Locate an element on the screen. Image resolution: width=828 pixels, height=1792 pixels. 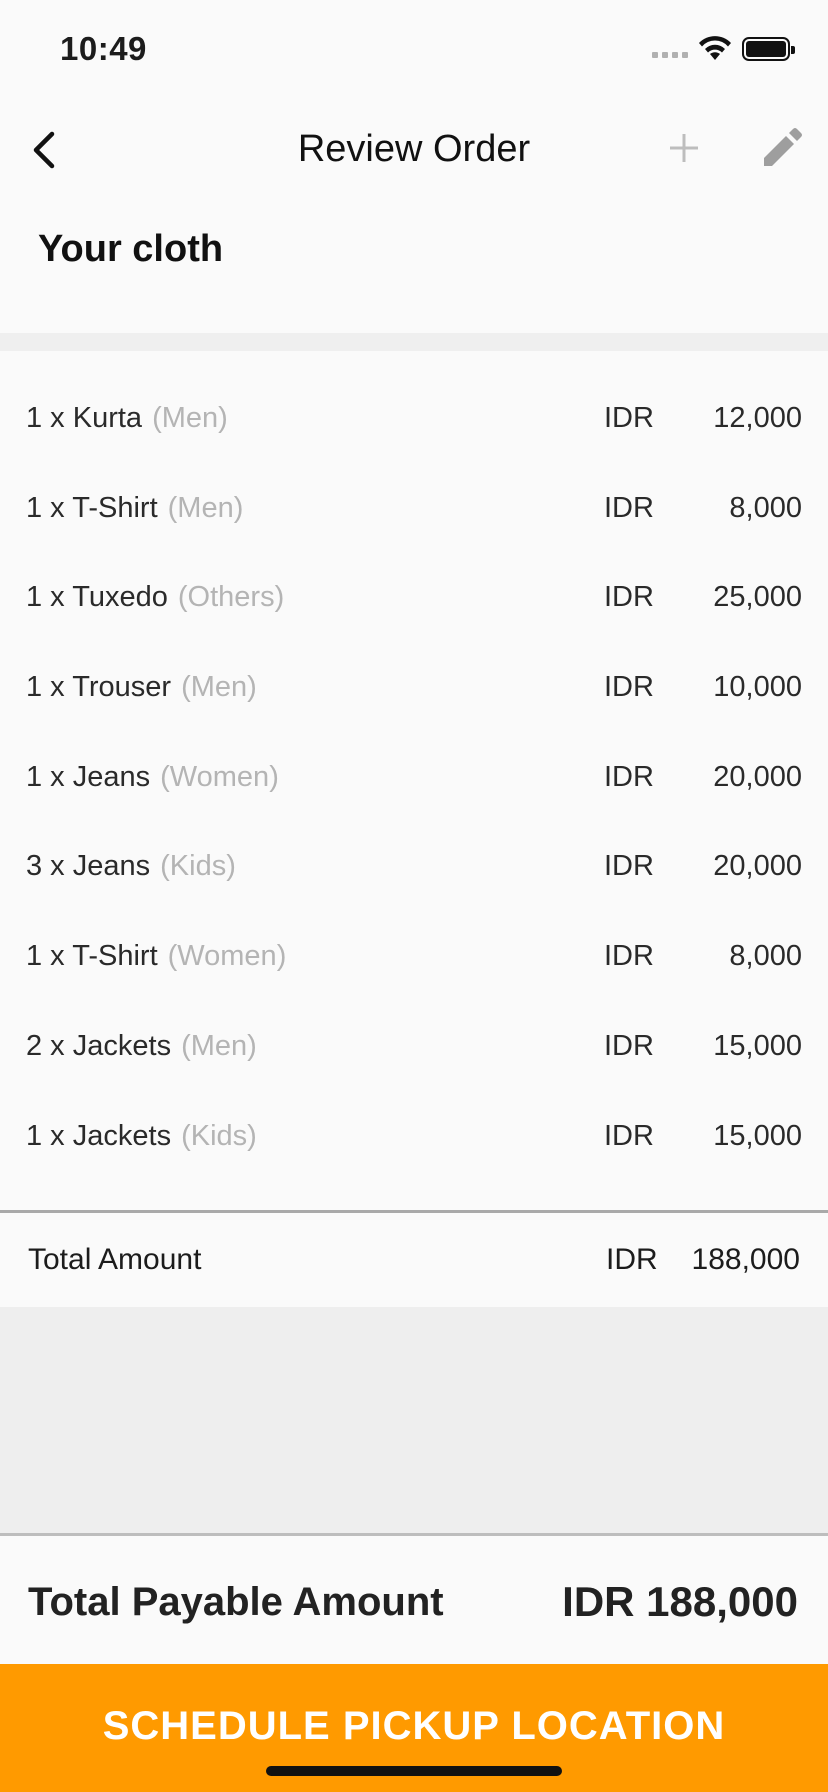
add-item-button is located at coordinates (684, 148).